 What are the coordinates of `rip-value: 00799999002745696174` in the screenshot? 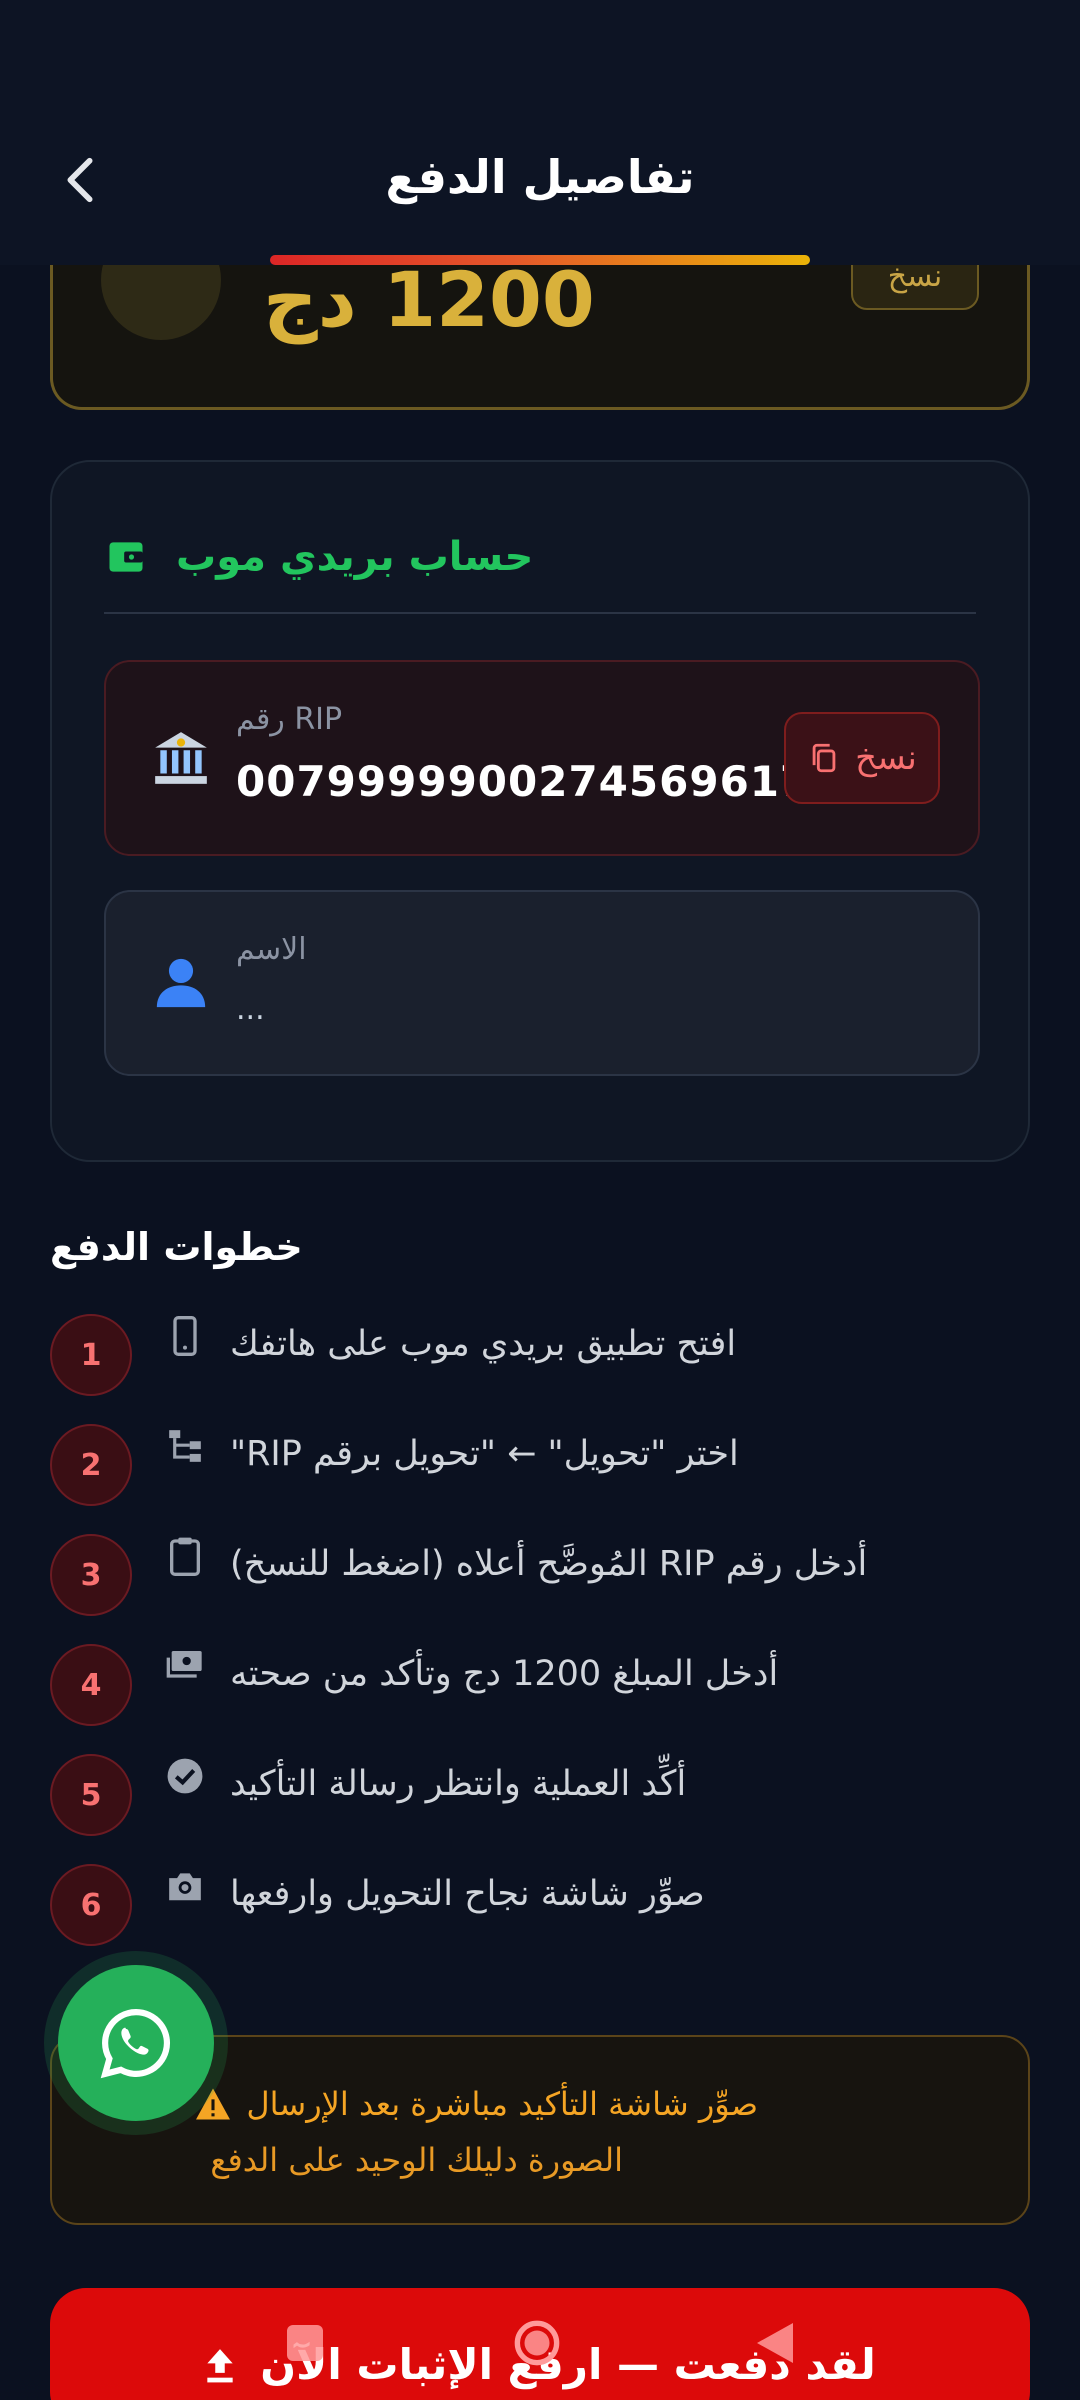 It's located at (538, 781).